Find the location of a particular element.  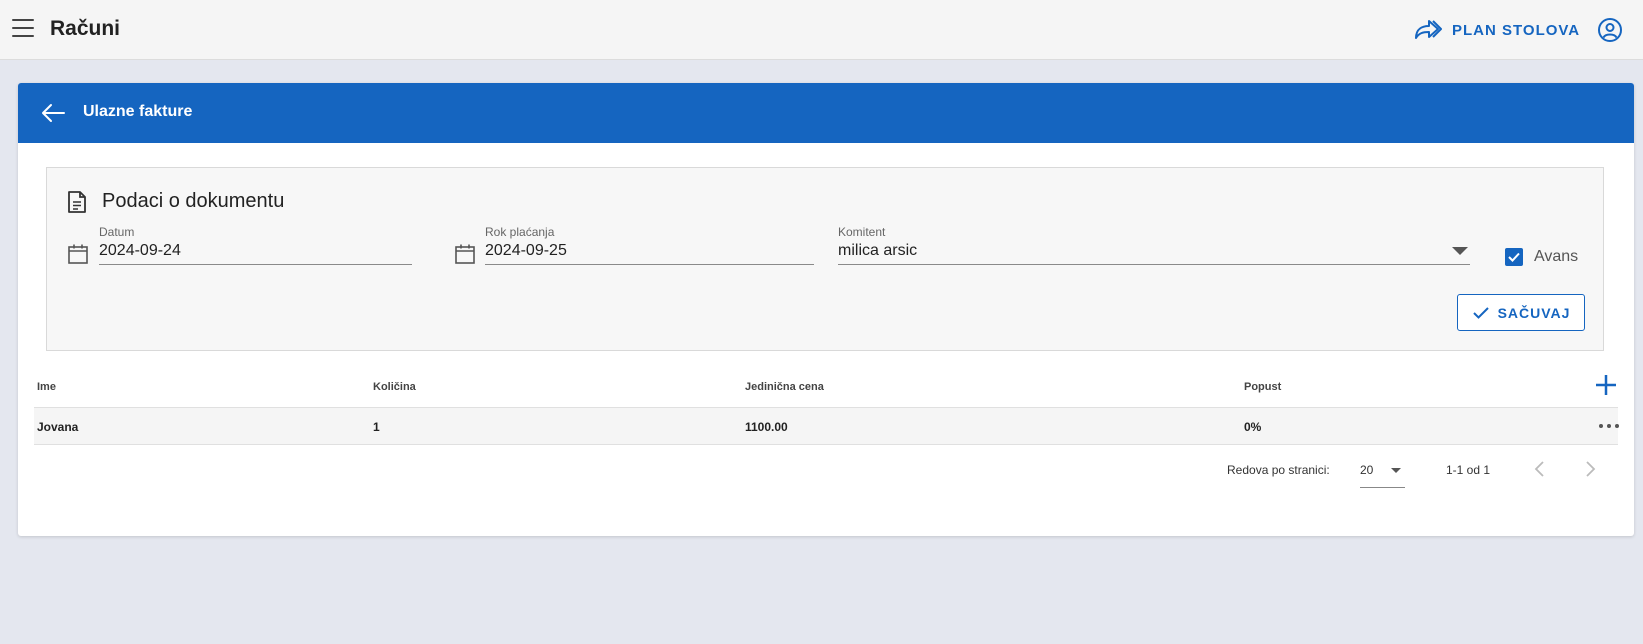

cell-jedinicna-cena: 1100.00 is located at coordinates (766, 427).